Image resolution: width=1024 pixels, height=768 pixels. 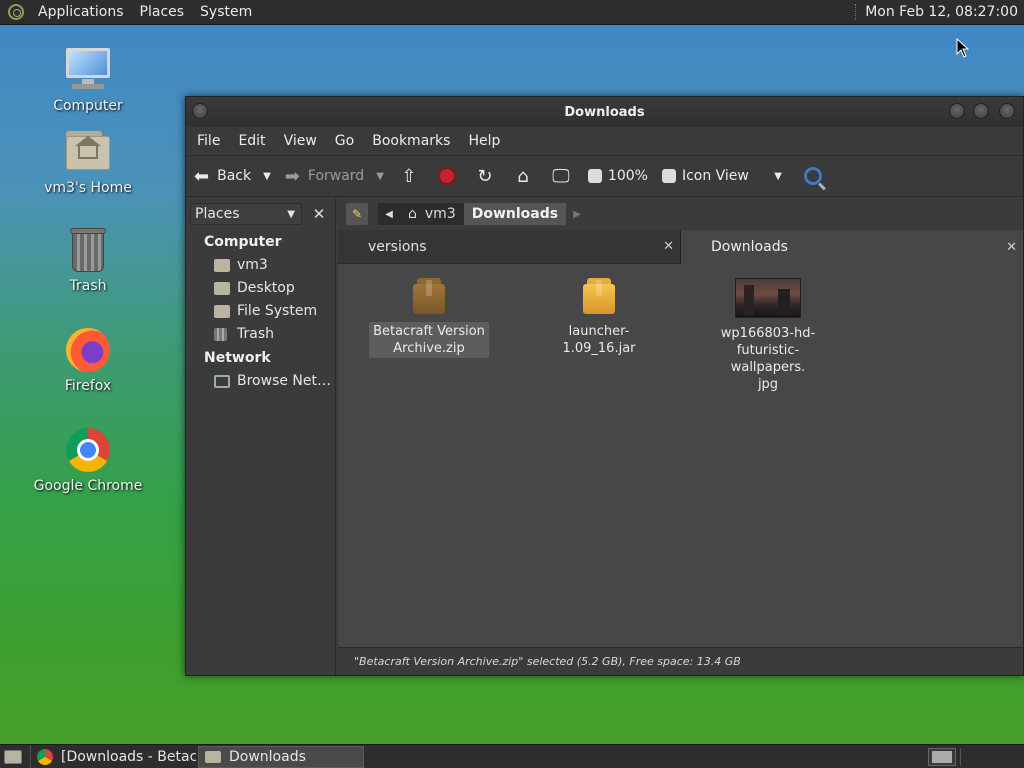 What do you see at coordinates (852, 247) in the screenshot?
I see `tab-downloads: Downloads ✕` at bounding box center [852, 247].